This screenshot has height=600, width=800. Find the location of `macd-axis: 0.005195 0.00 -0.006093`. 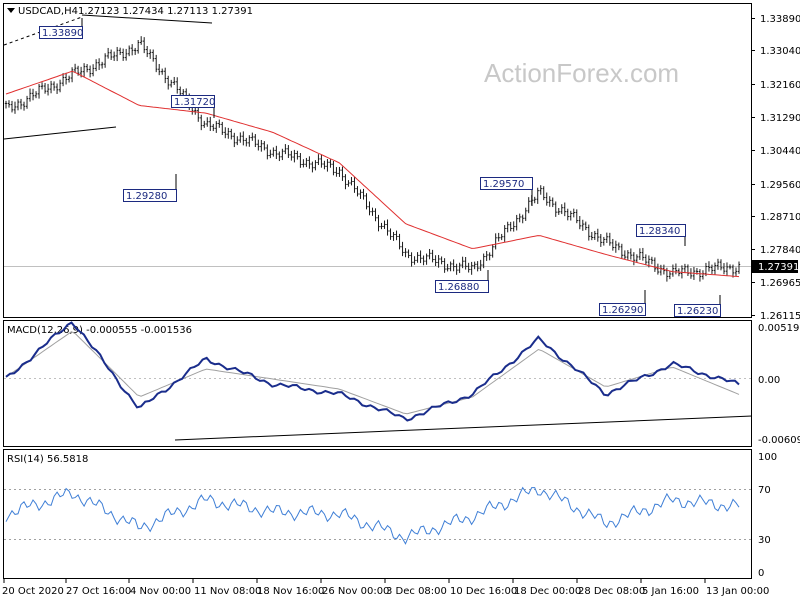

macd-axis: 0.005195 0.00 -0.006093 is located at coordinates (779, 384).